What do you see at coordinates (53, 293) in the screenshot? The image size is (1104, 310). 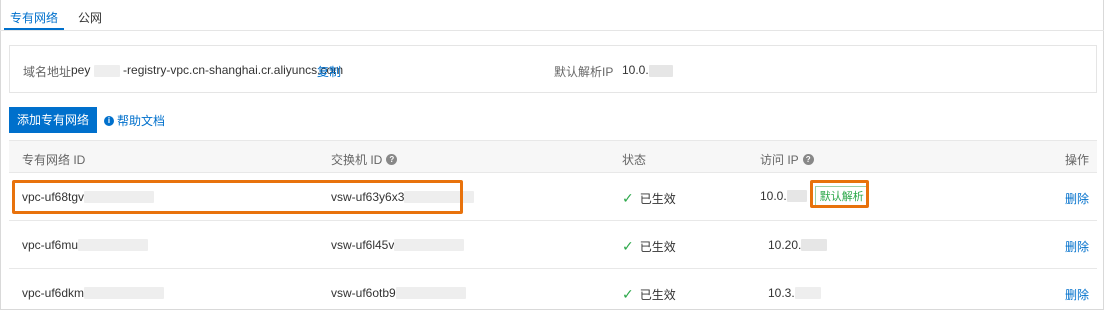 I see `vpc-id: vpc-uf6dkm` at bounding box center [53, 293].